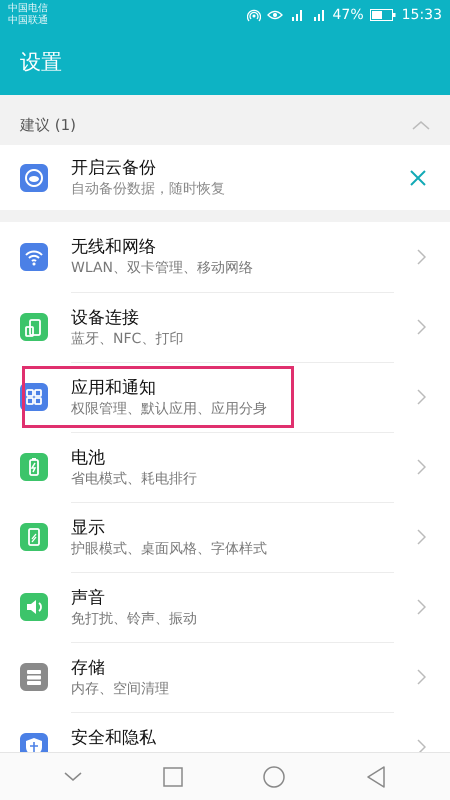 The width and height of the screenshot is (450, 800). What do you see at coordinates (376, 777) in the screenshot?
I see `back-icon` at bounding box center [376, 777].